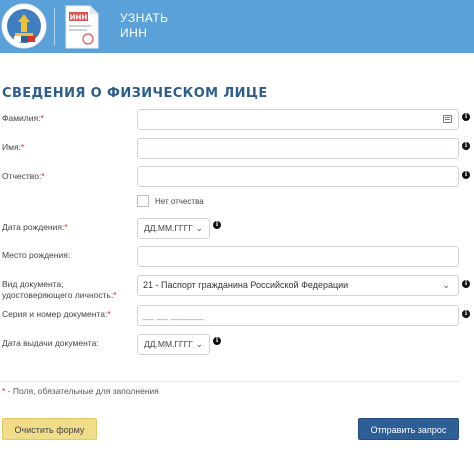 The width and height of the screenshot is (474, 463). I want to click on site-header: ИНН УЗНАТЬ ИНН, so click(237, 26).